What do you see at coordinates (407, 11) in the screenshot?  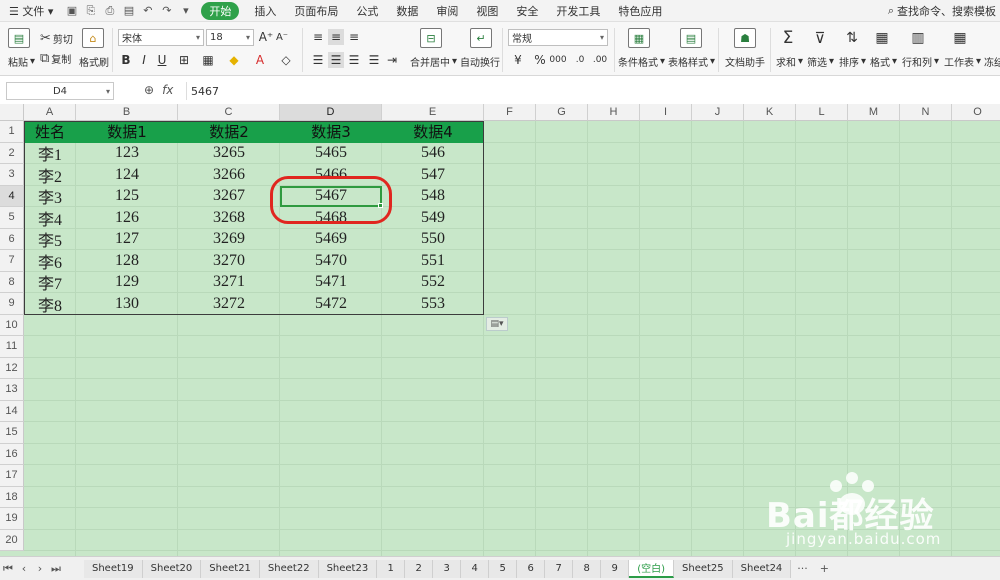 I see `tab-data: 数据` at bounding box center [407, 11].